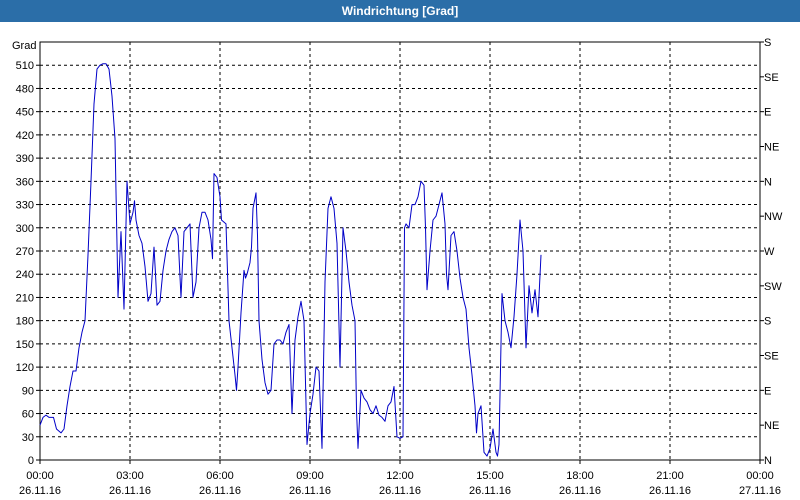 This screenshot has height=500, width=800. What do you see at coordinates (25, 66) in the screenshot?
I see `y-tick-label: 510` at bounding box center [25, 66].